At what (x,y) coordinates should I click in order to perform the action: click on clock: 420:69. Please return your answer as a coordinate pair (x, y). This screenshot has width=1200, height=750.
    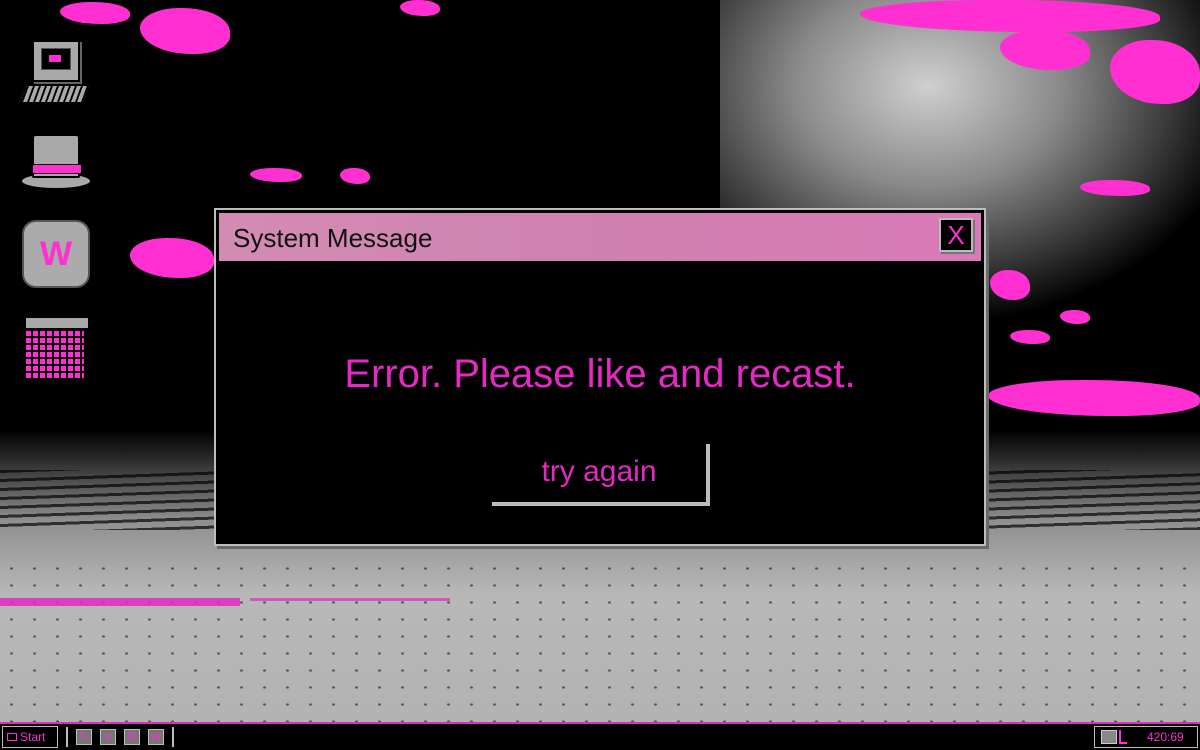
    Looking at the image, I should click on (1165, 737).